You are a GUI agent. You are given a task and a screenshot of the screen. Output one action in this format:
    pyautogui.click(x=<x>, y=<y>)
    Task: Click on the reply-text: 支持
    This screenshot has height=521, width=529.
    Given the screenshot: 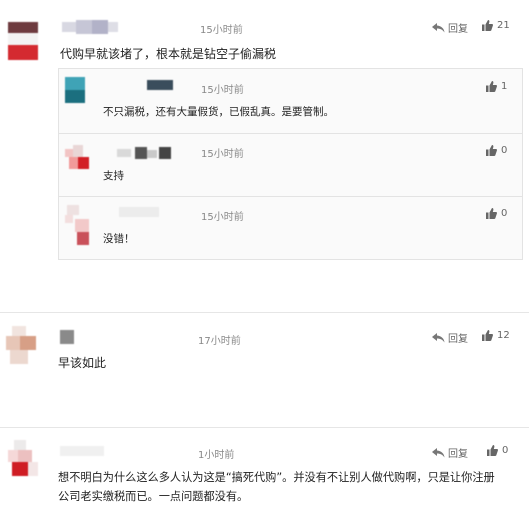 What is the action you would take?
    pyautogui.click(x=113, y=176)
    